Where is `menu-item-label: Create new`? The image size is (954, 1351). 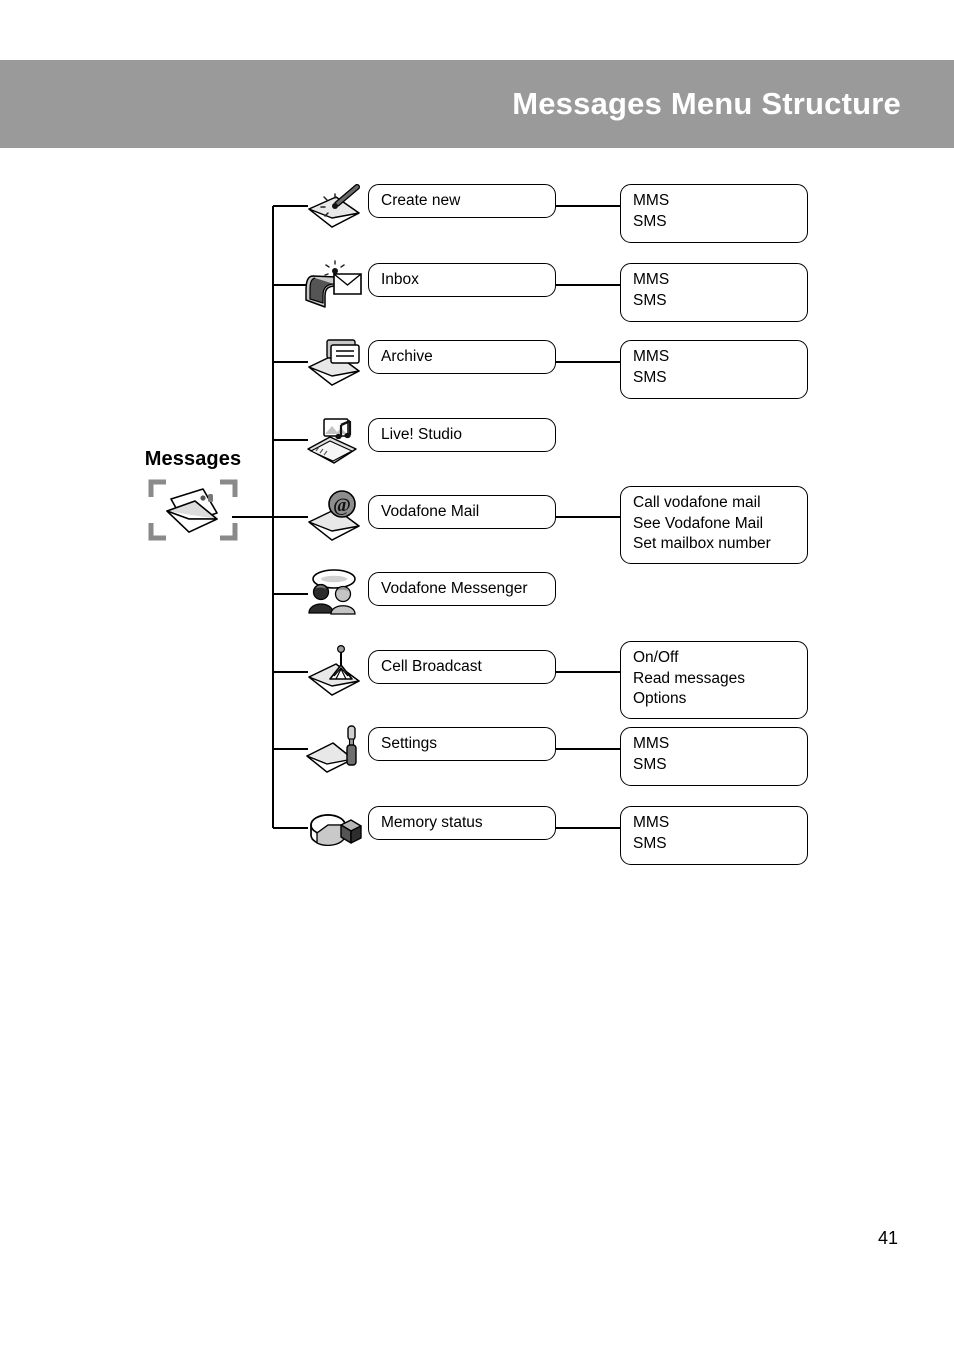
menu-item-label: Create new is located at coordinates (421, 200).